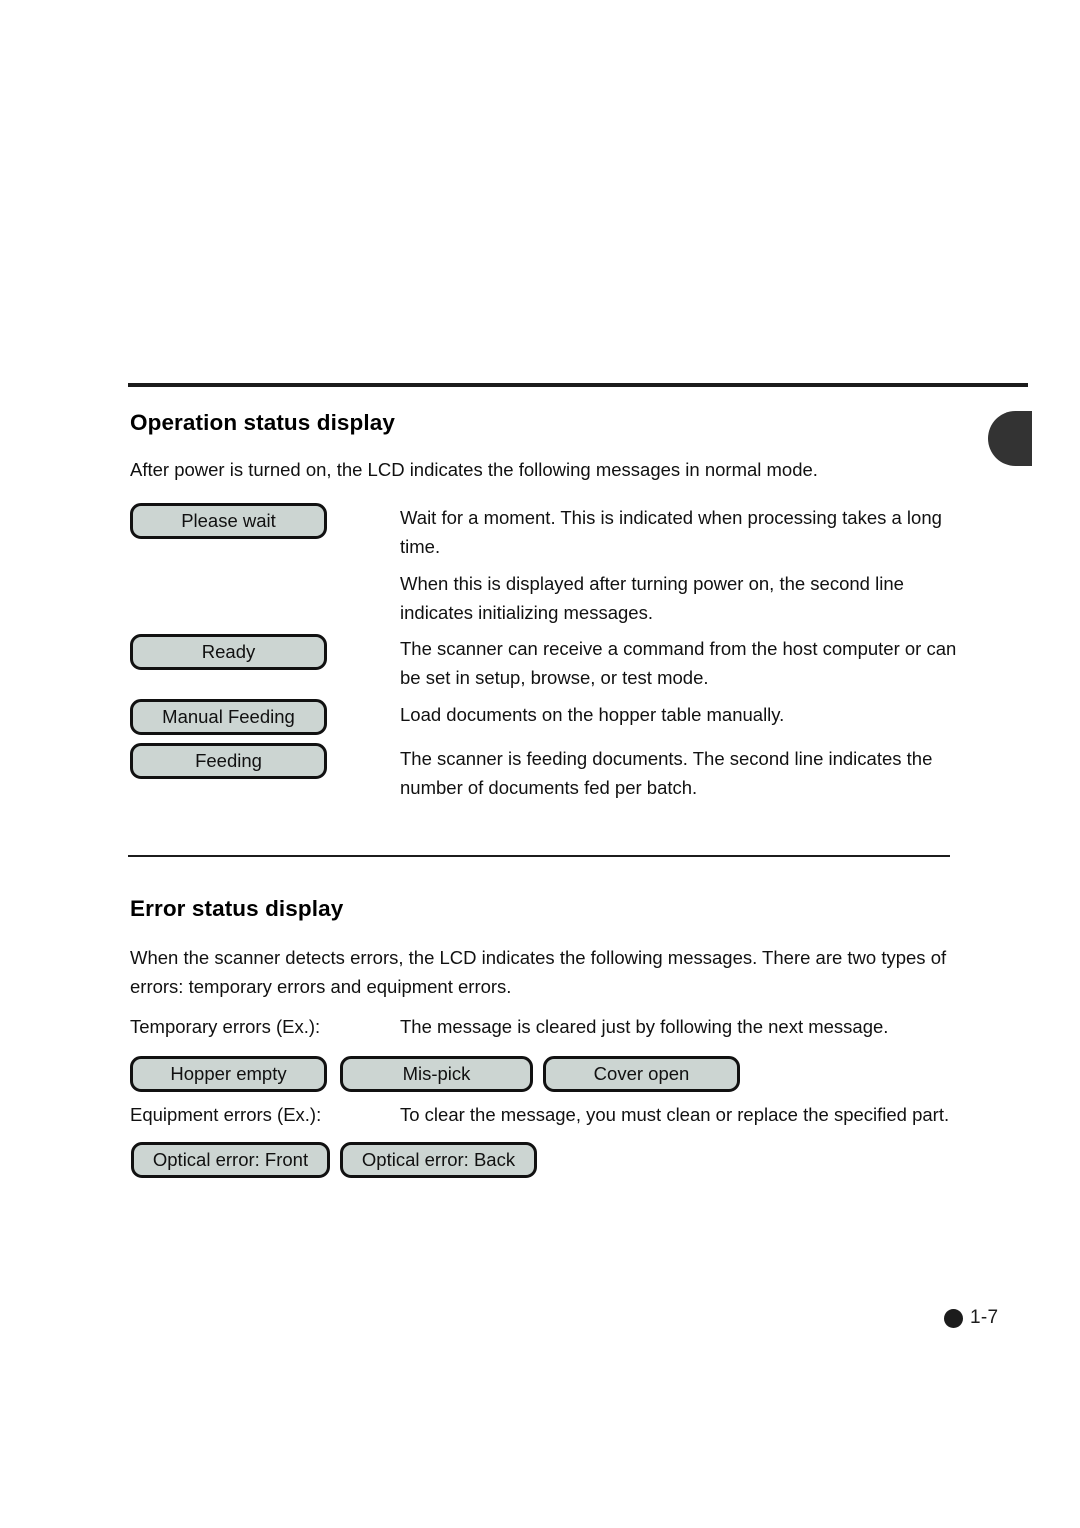  Describe the element at coordinates (230, 1160) in the screenshot. I see `lcd-message-box-optical-error-front: Optical error: Front` at that location.